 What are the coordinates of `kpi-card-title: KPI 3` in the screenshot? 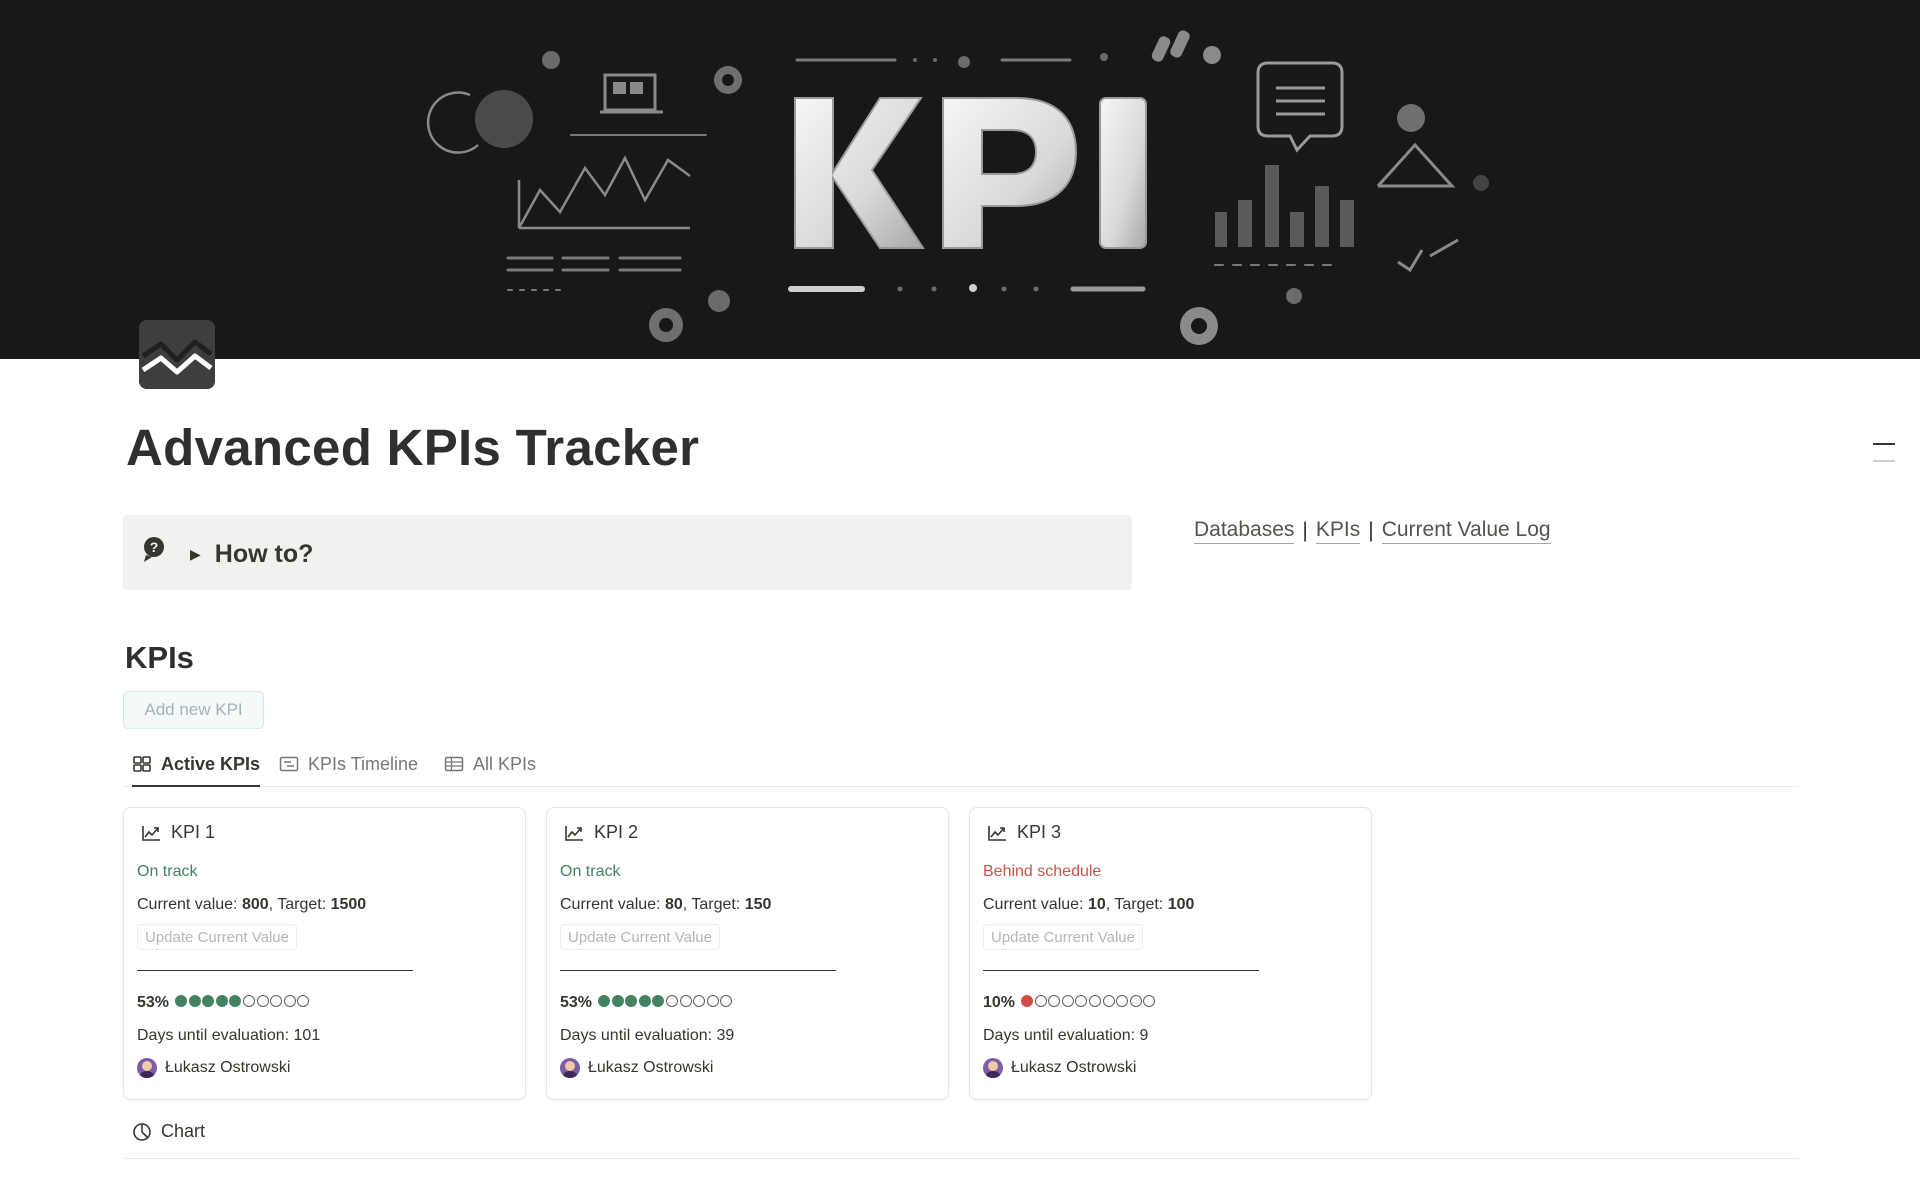 It's located at (1024, 832).